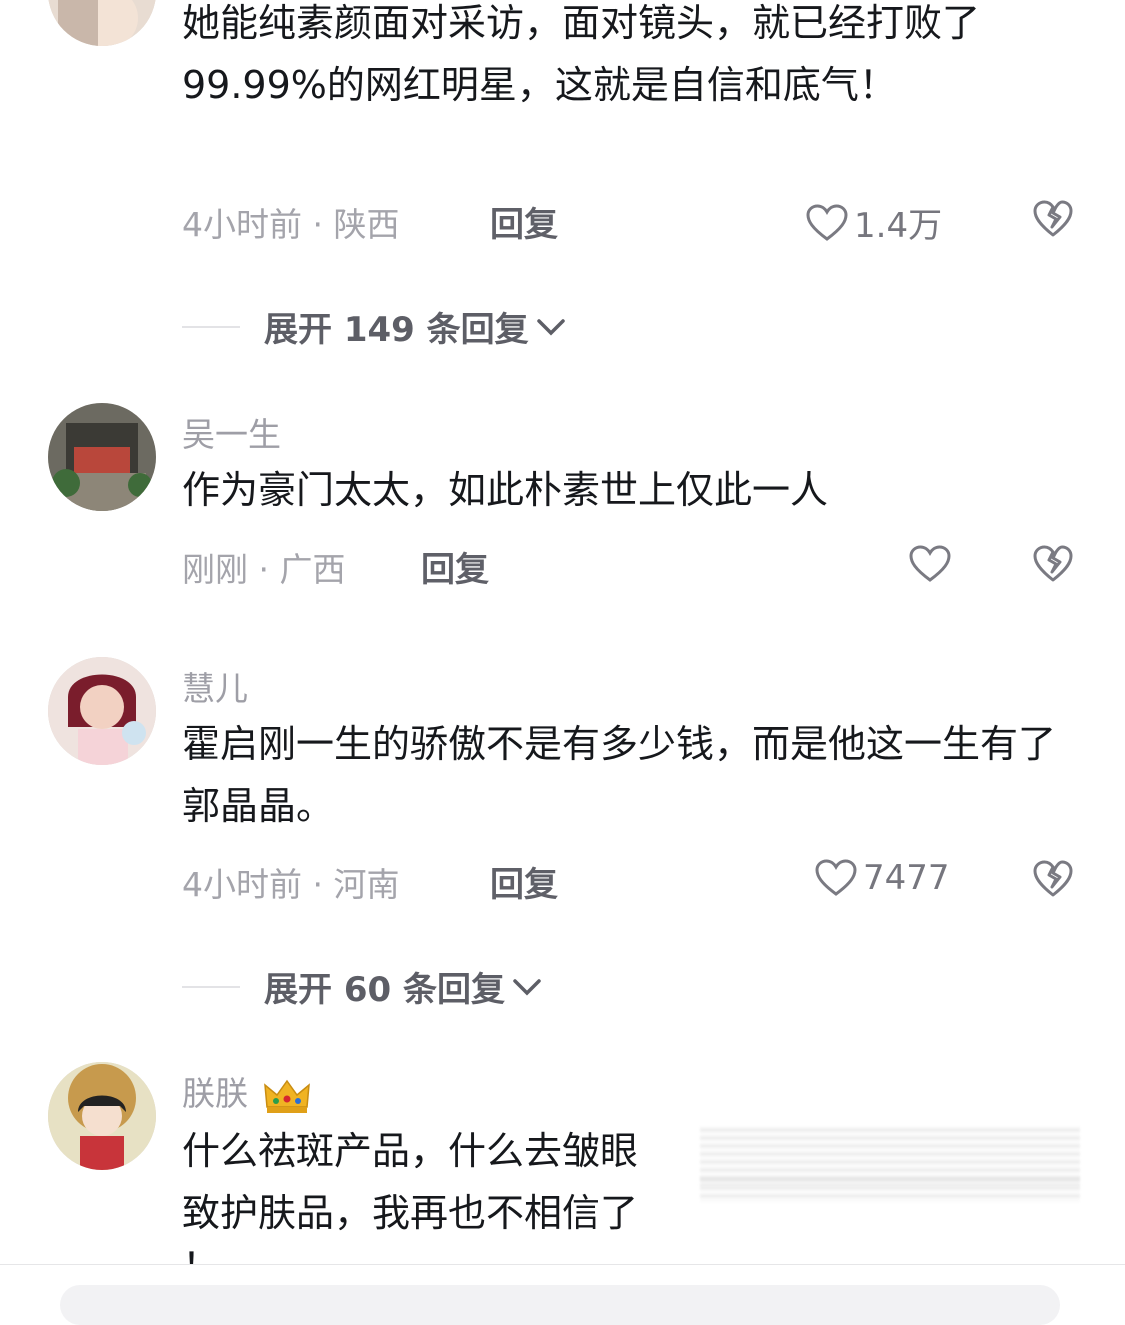  I want to click on comment-input, so click(560, 1305).